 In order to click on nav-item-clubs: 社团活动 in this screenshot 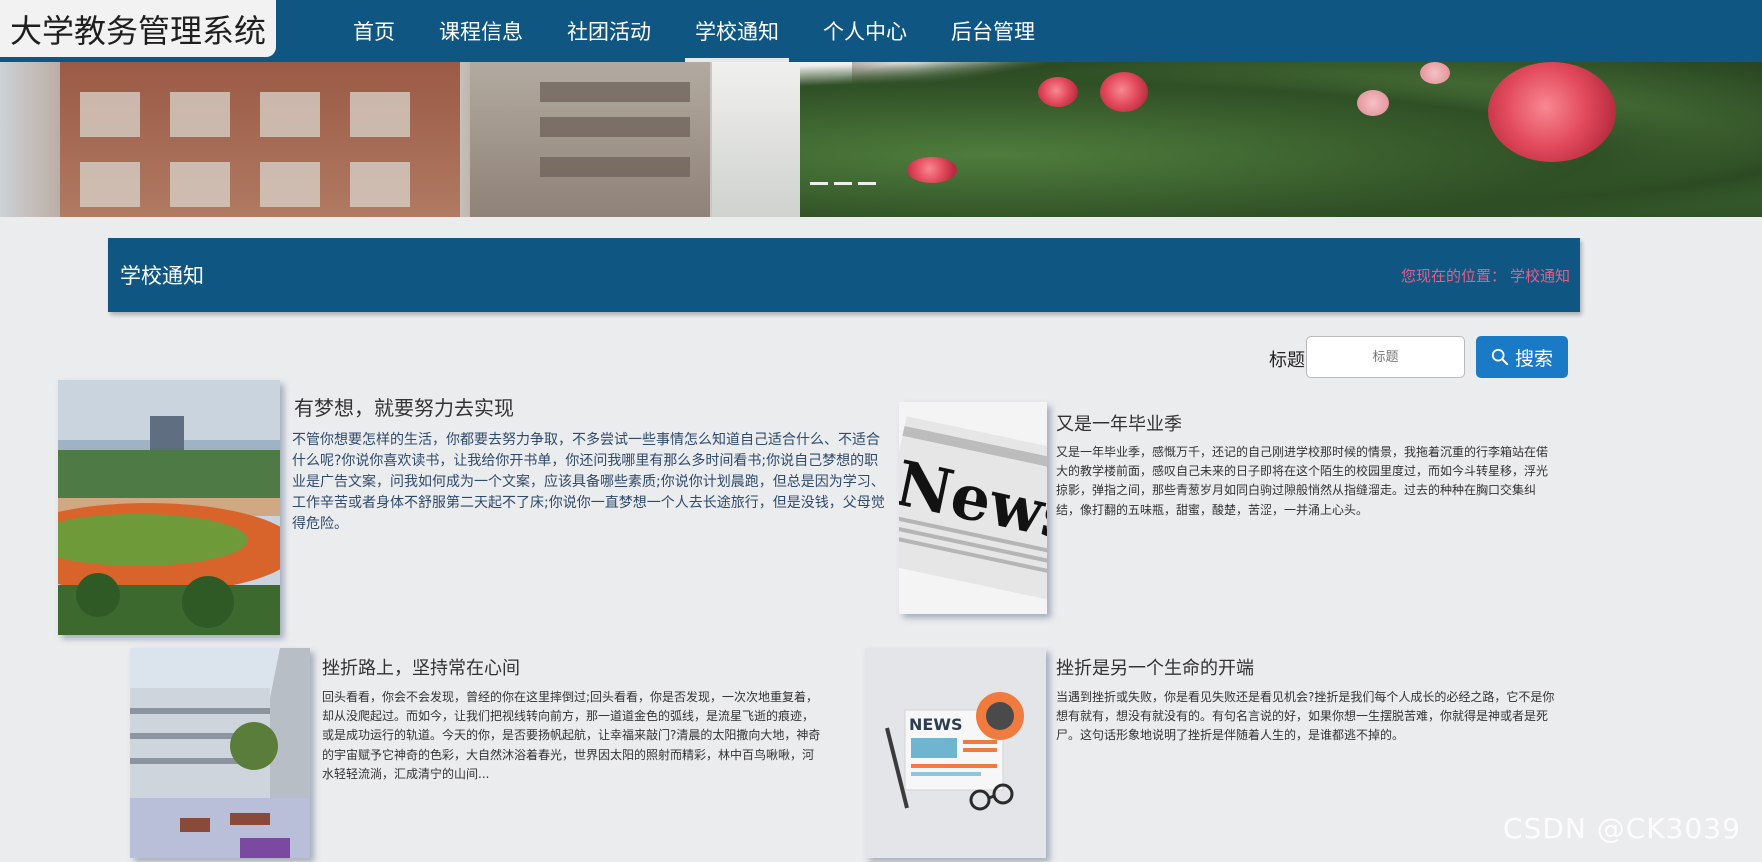, I will do `click(609, 31)`.